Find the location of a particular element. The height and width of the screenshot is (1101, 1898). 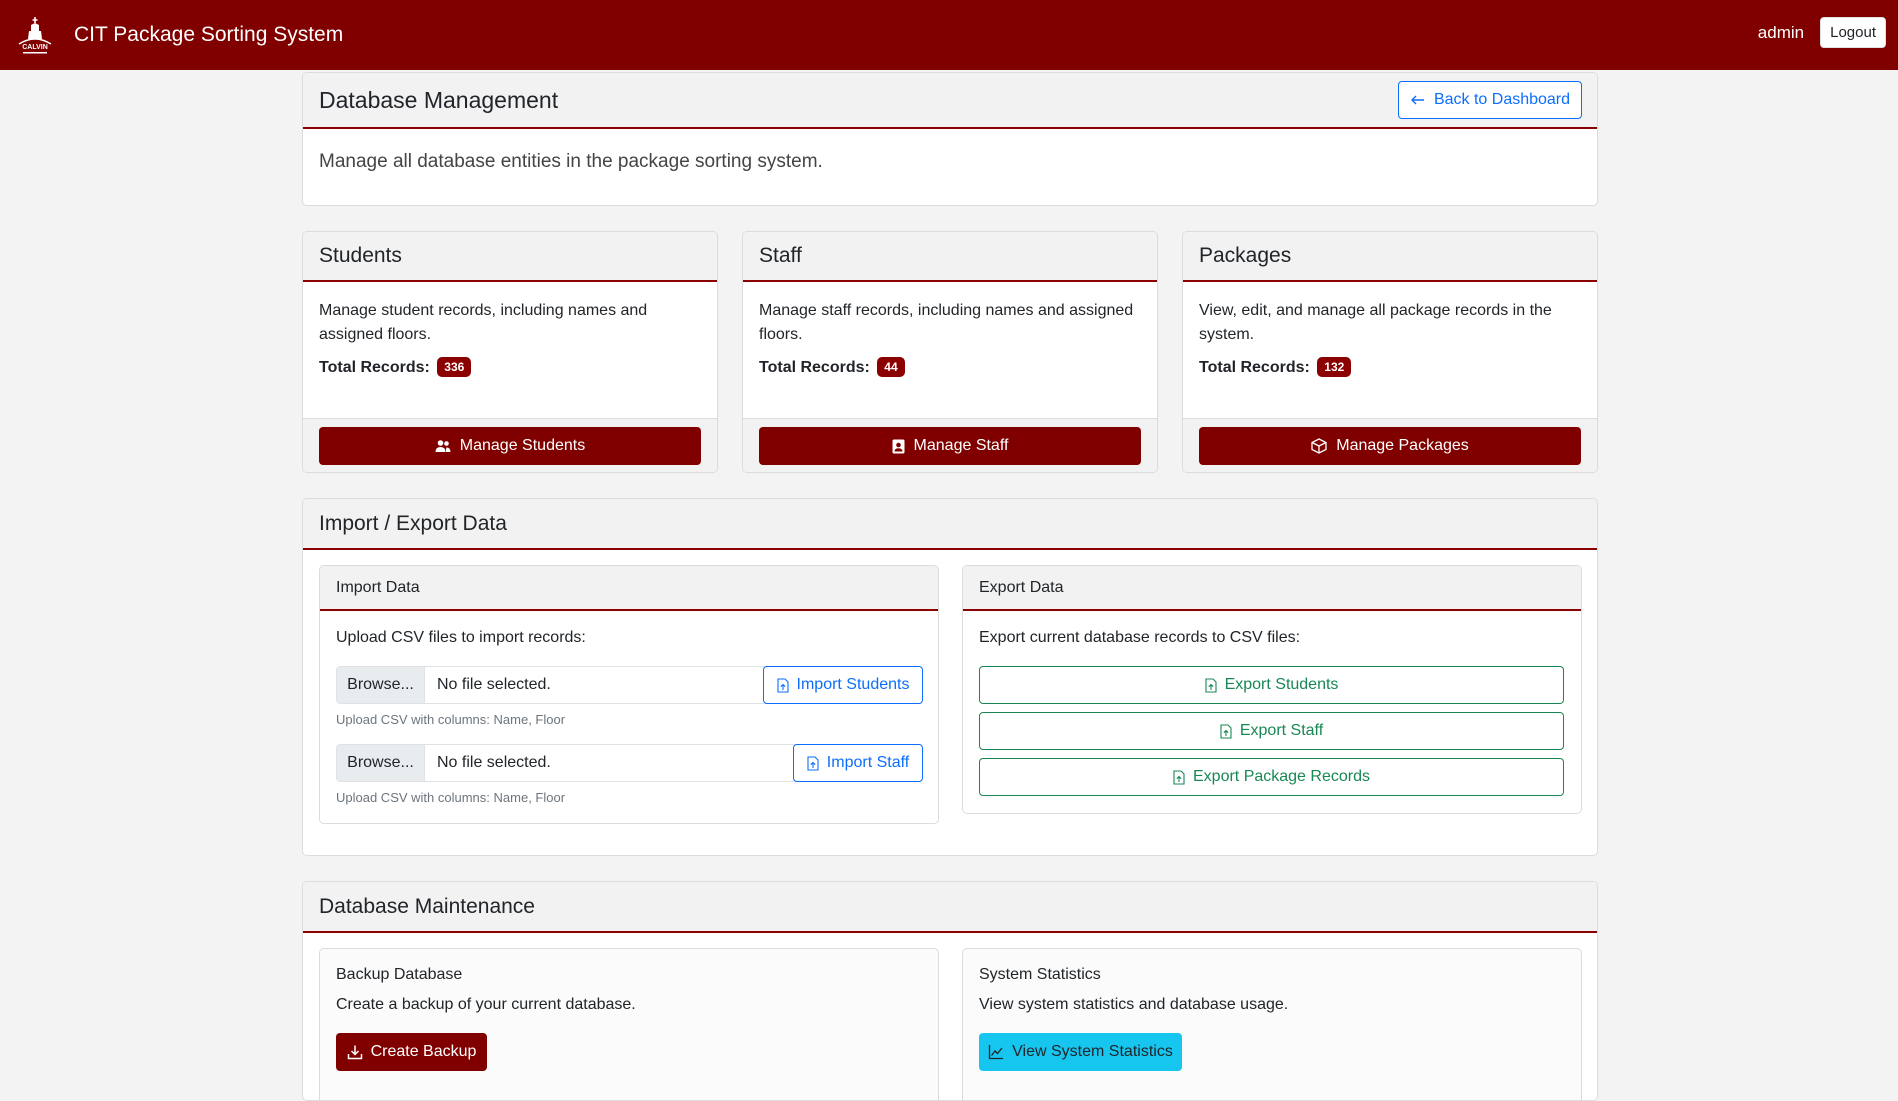

card-title: Packages is located at coordinates (1245, 255).